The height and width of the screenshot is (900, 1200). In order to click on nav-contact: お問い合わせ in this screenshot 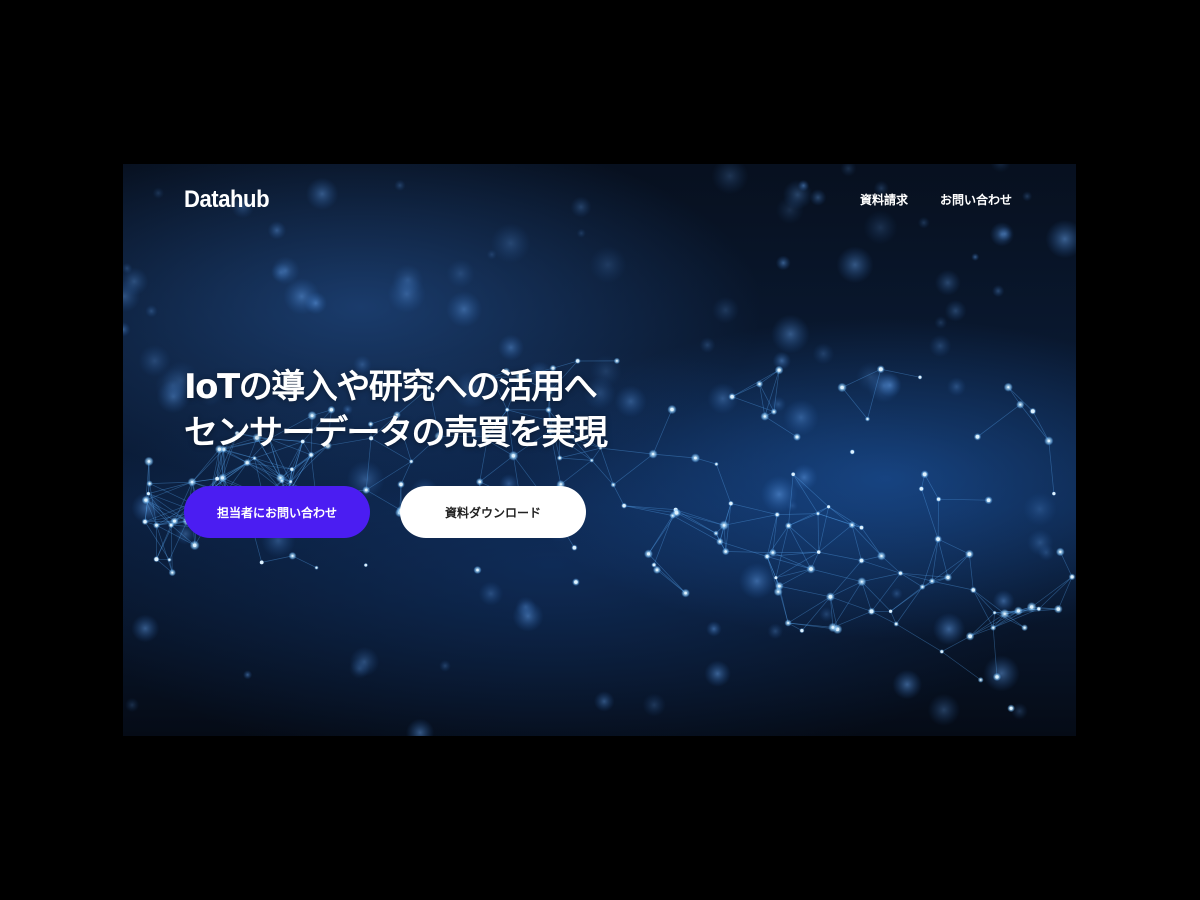, I will do `click(976, 199)`.